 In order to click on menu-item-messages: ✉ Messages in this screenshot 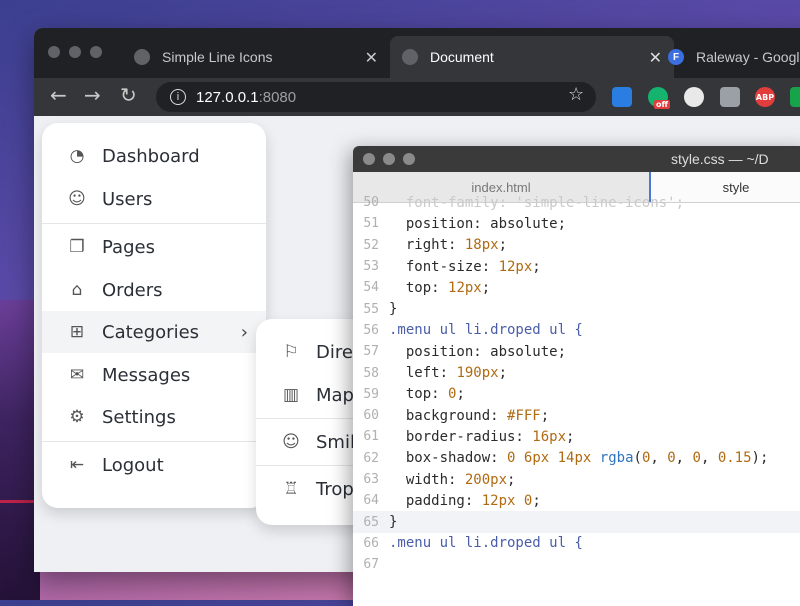, I will do `click(154, 375)`.